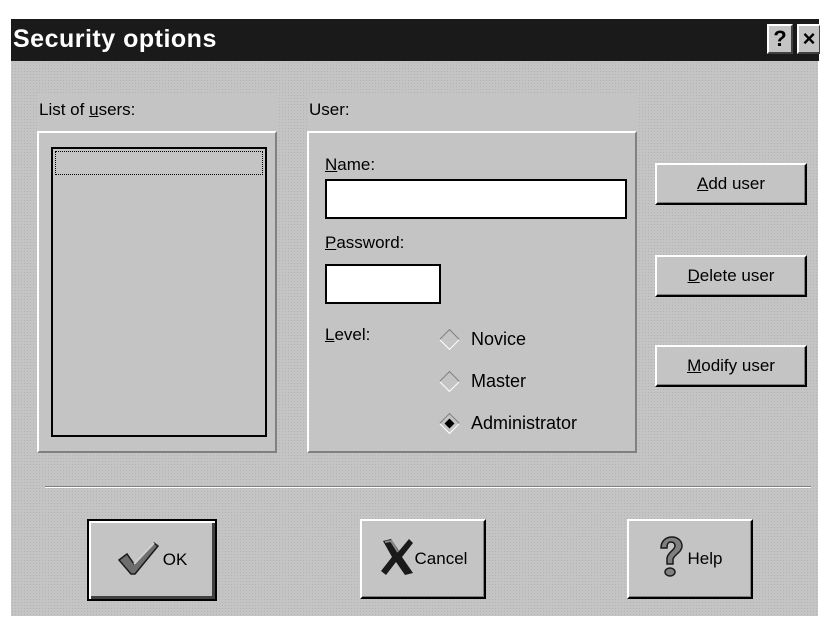 This screenshot has width=820, height=619. What do you see at coordinates (731, 184) in the screenshot?
I see `add-user-button: Add user` at bounding box center [731, 184].